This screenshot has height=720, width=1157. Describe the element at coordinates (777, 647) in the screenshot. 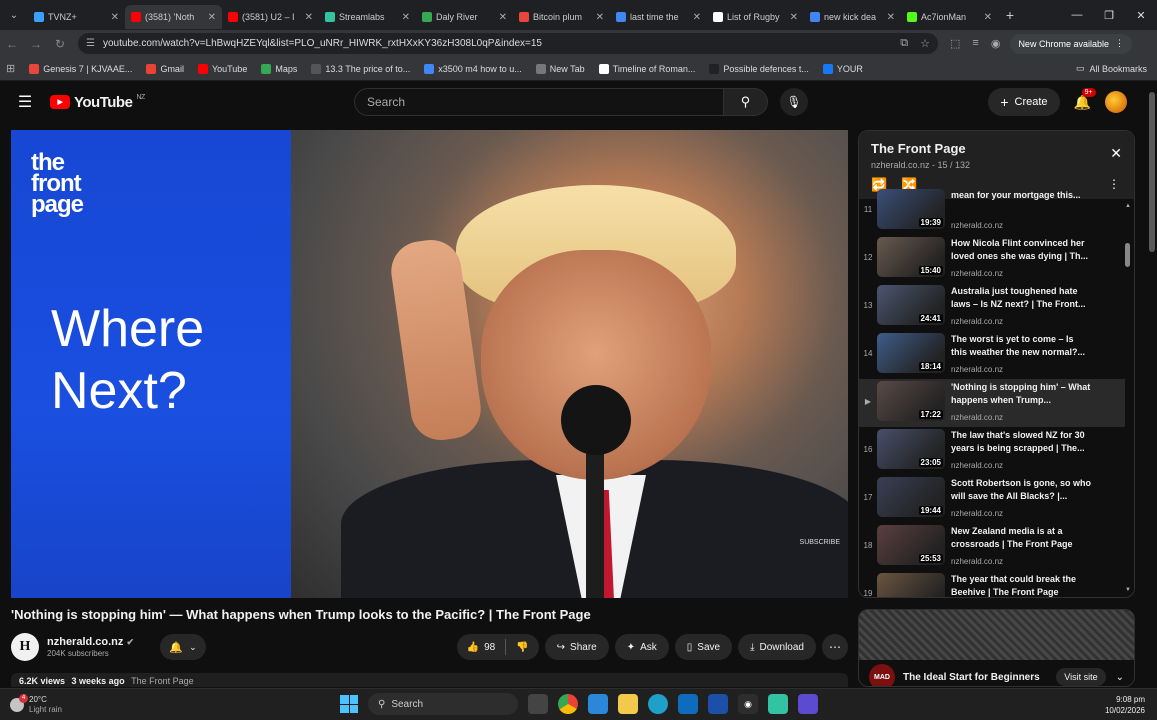

I see `download-button: ⤓ Download` at that location.